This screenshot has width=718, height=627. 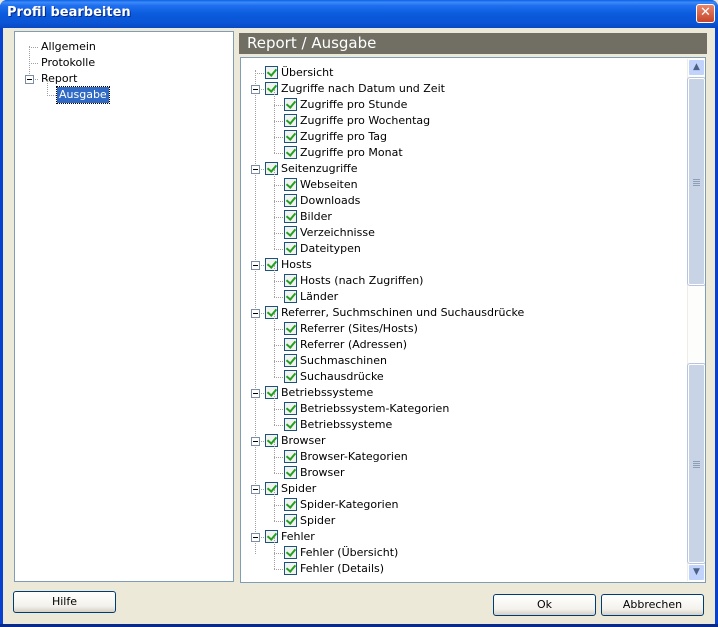 What do you see at coordinates (461, 505) in the screenshot?
I see `tree-item: Spider-Kategorien` at bounding box center [461, 505].